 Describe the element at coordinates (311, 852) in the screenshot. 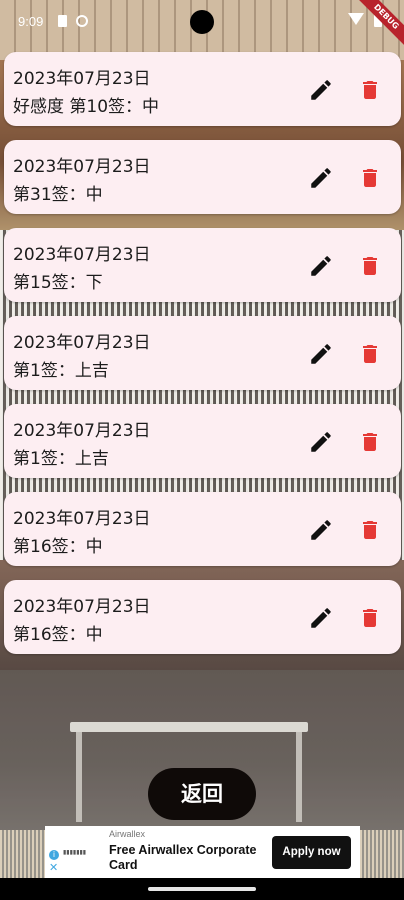

I see `ad-cta-button: Apply now` at that location.